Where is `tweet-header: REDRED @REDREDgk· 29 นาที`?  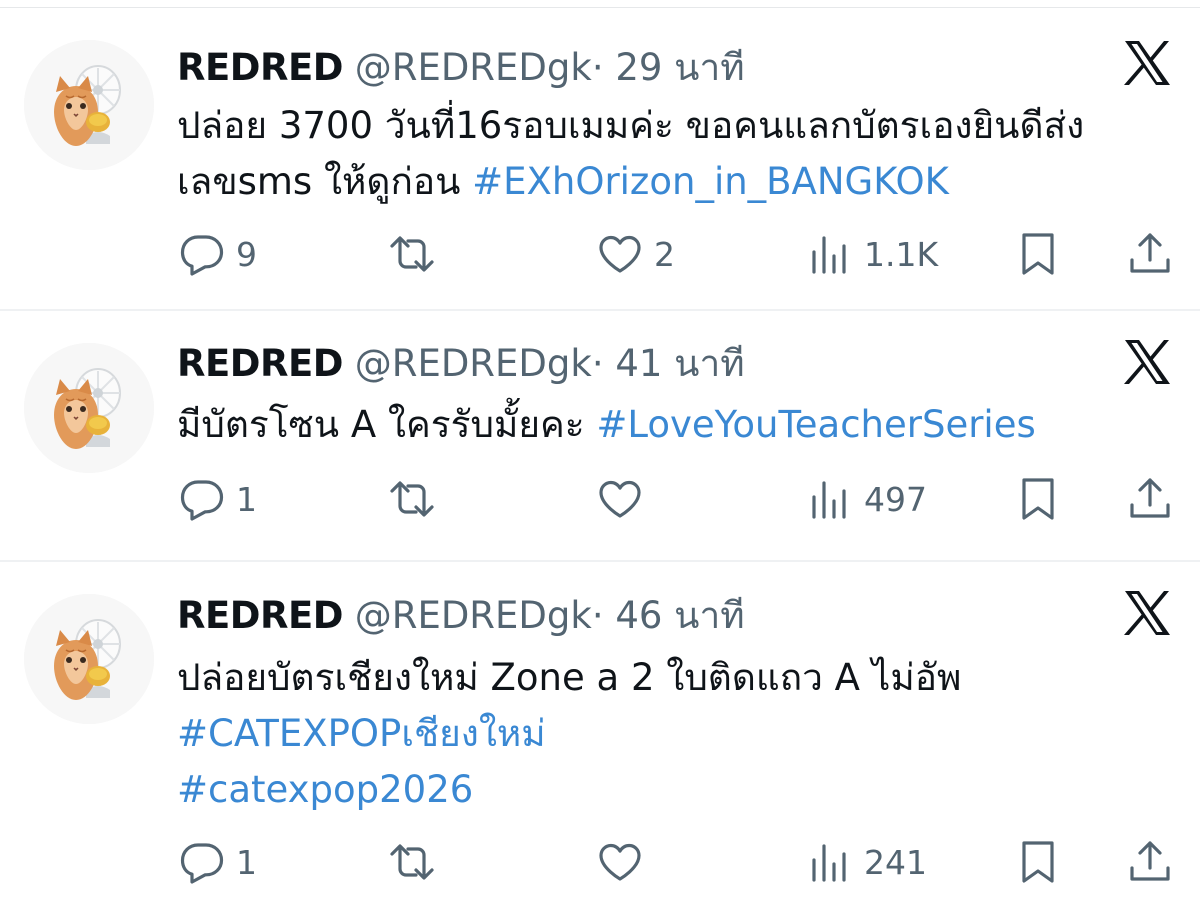 tweet-header: REDRED @REDREDgk· 29 นาที is located at coordinates (461, 68).